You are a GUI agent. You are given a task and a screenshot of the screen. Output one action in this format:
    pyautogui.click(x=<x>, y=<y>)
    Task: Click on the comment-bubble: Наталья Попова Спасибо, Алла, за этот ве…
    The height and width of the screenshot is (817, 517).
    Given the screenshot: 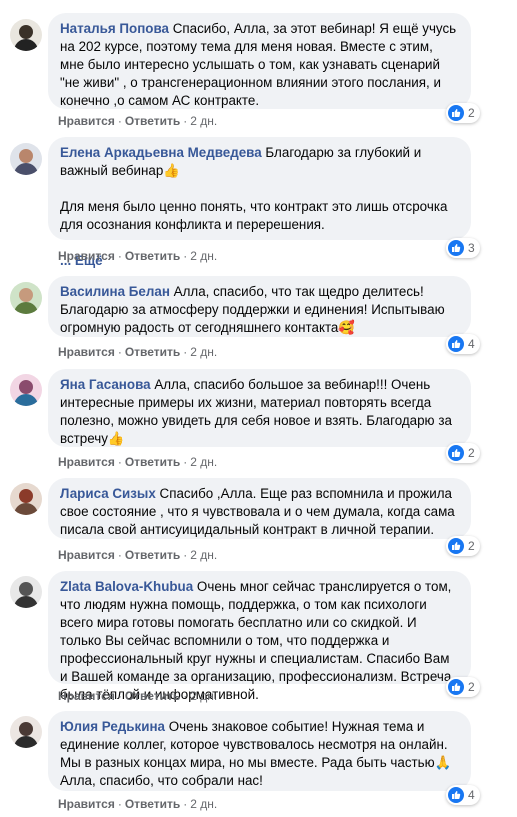 What is the action you would take?
    pyautogui.click(x=259, y=61)
    